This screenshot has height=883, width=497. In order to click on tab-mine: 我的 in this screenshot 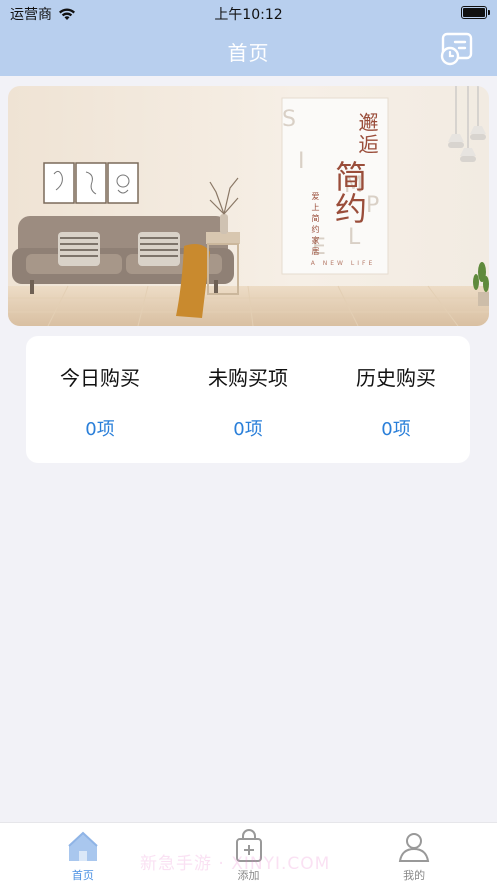, I will do `click(414, 853)`.